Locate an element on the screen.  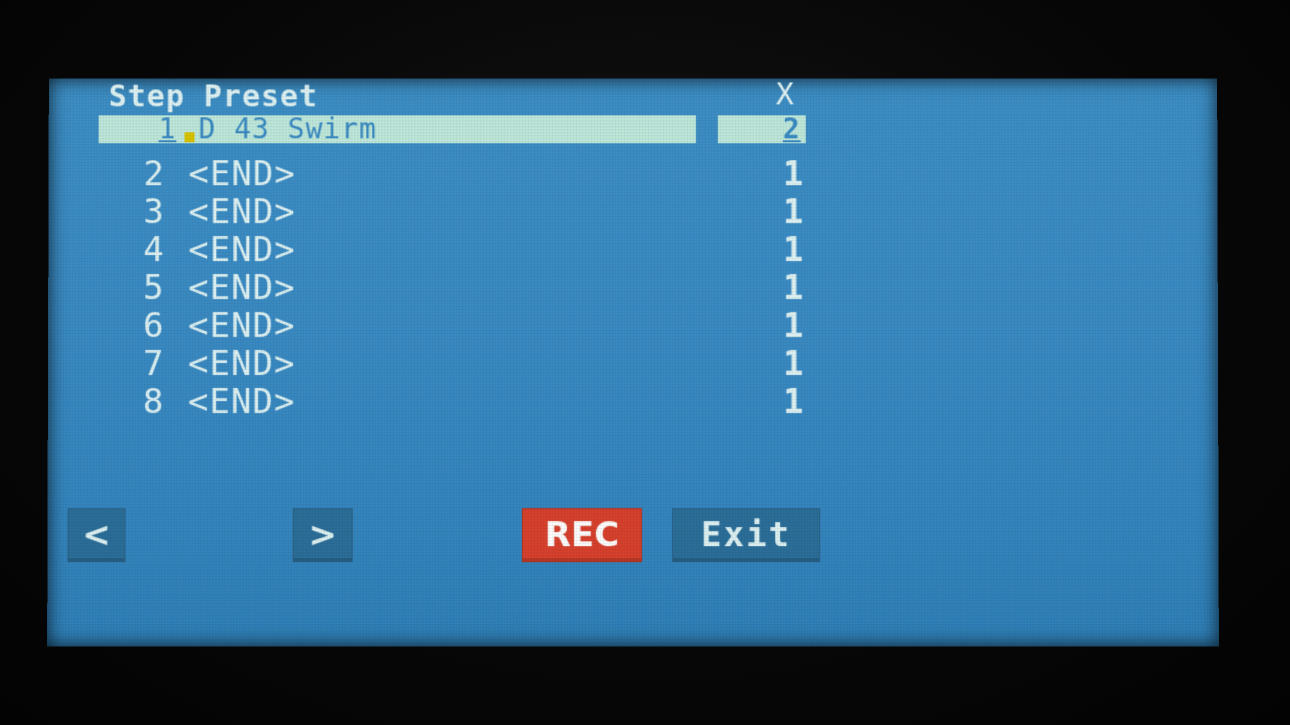
rec-button: REC is located at coordinates (582, 535).